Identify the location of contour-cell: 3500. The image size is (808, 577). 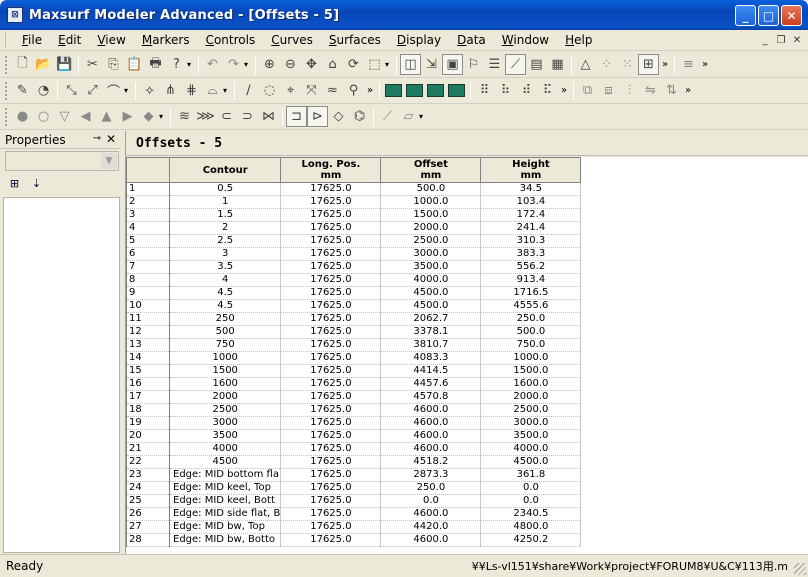
(225, 436).